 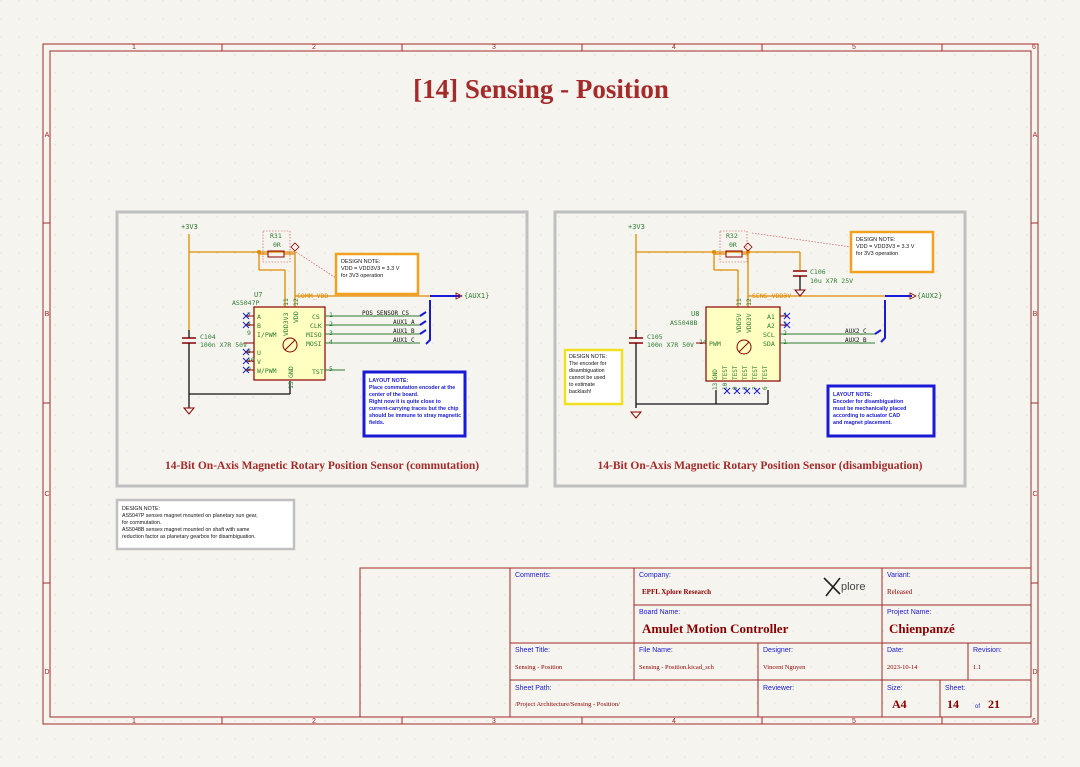 What do you see at coordinates (539, 667) in the screenshot?
I see `tb-sheet-title: Sensing - Position` at bounding box center [539, 667].